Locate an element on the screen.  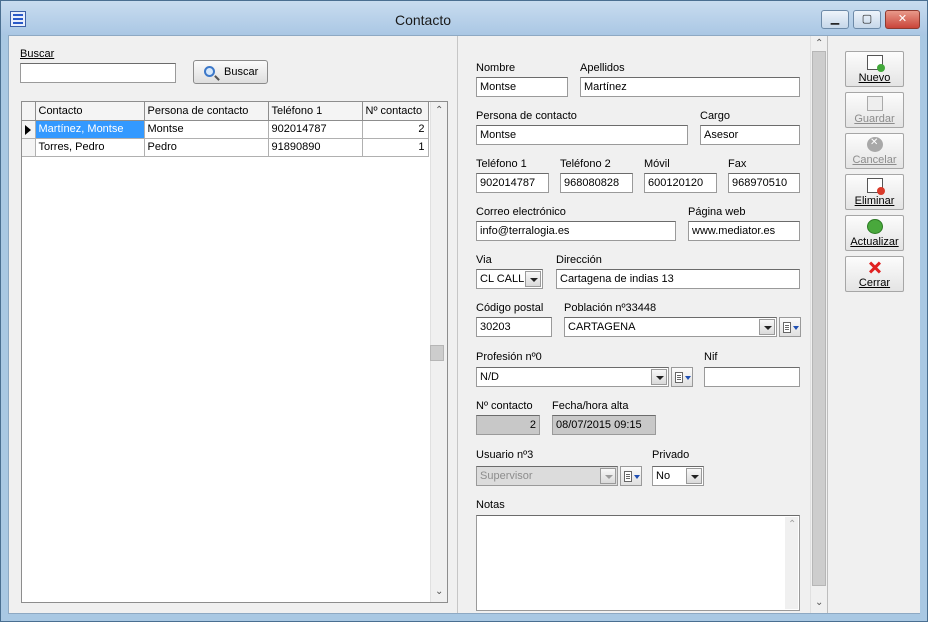
dropdown-arrow-icon is located at coordinates (796, 328).